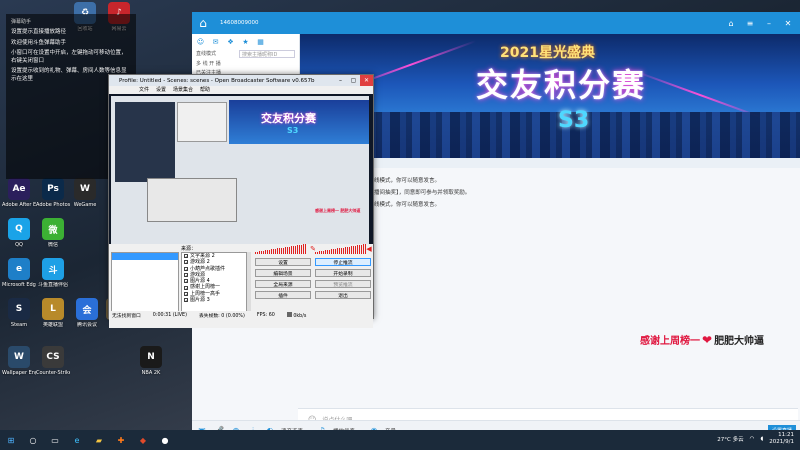  What do you see at coordinates (267, 54) in the screenshot?
I see `search-input: 搜索主播昵称ID` at bounding box center [267, 54].